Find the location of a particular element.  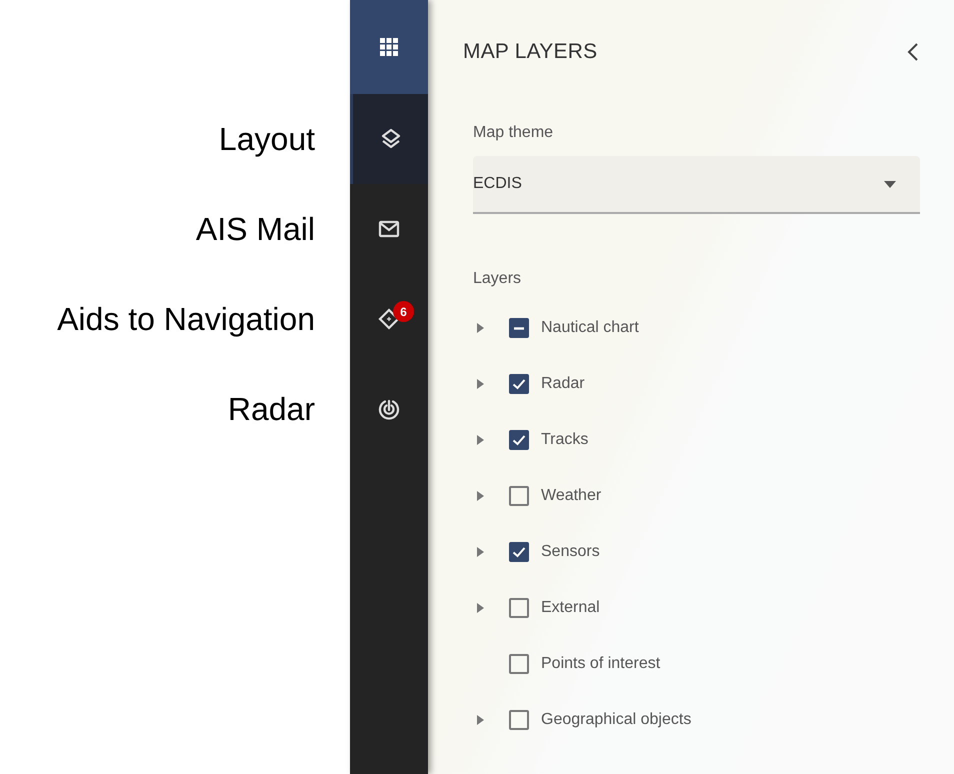

field-label: Map theme is located at coordinates (513, 133).